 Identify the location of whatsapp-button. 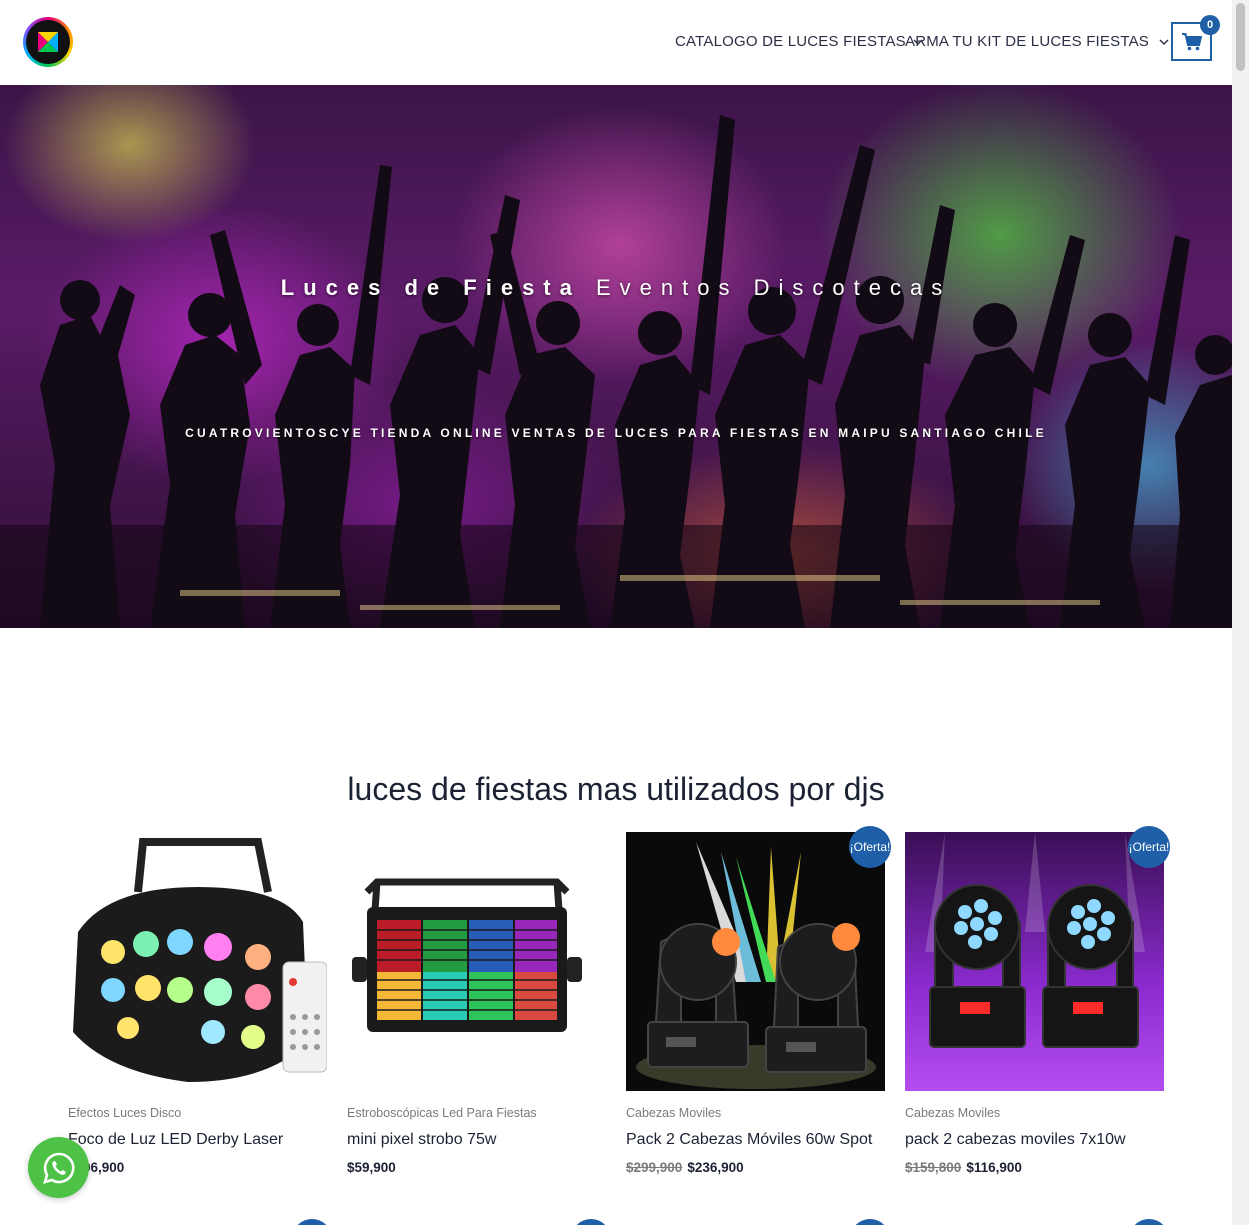
(58, 1167).